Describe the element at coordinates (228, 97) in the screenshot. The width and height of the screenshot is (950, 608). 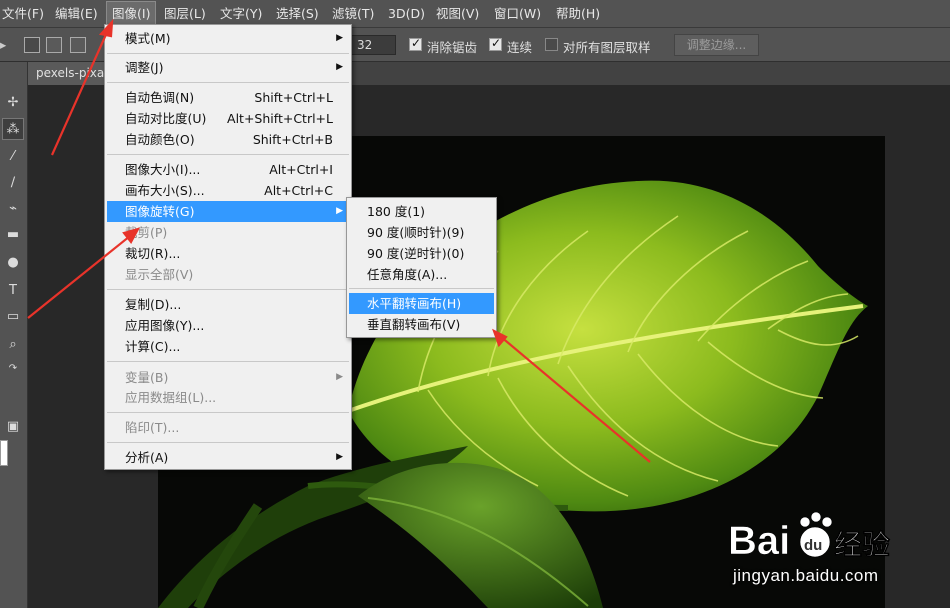
I see `menu-item-auto-tone: 自动色调(N) Shift+Ctrl+L` at that location.